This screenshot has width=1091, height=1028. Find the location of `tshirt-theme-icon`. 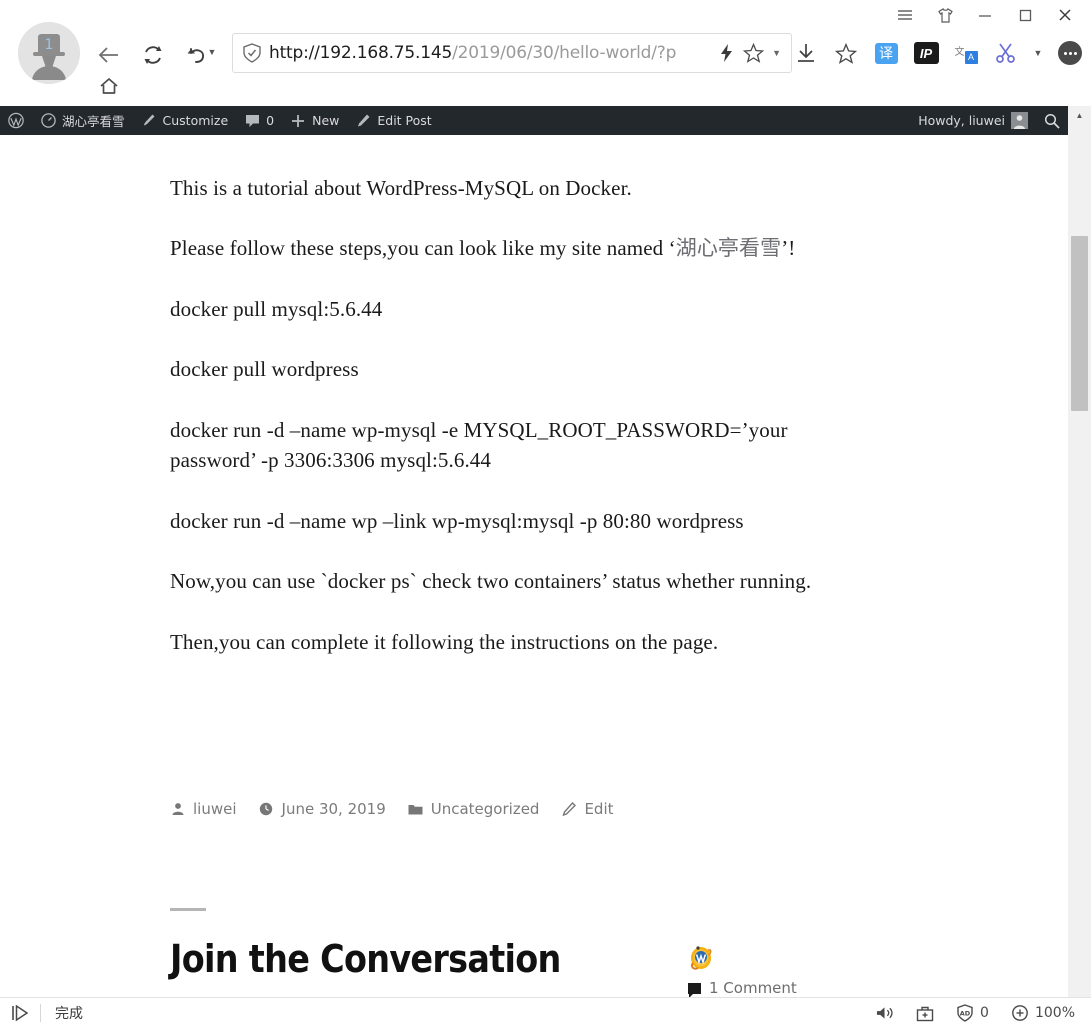

tshirt-theme-icon is located at coordinates (945, 15).